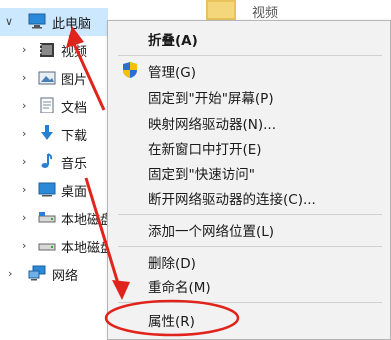  I want to click on nav-item-label: 音乐, so click(74, 164).